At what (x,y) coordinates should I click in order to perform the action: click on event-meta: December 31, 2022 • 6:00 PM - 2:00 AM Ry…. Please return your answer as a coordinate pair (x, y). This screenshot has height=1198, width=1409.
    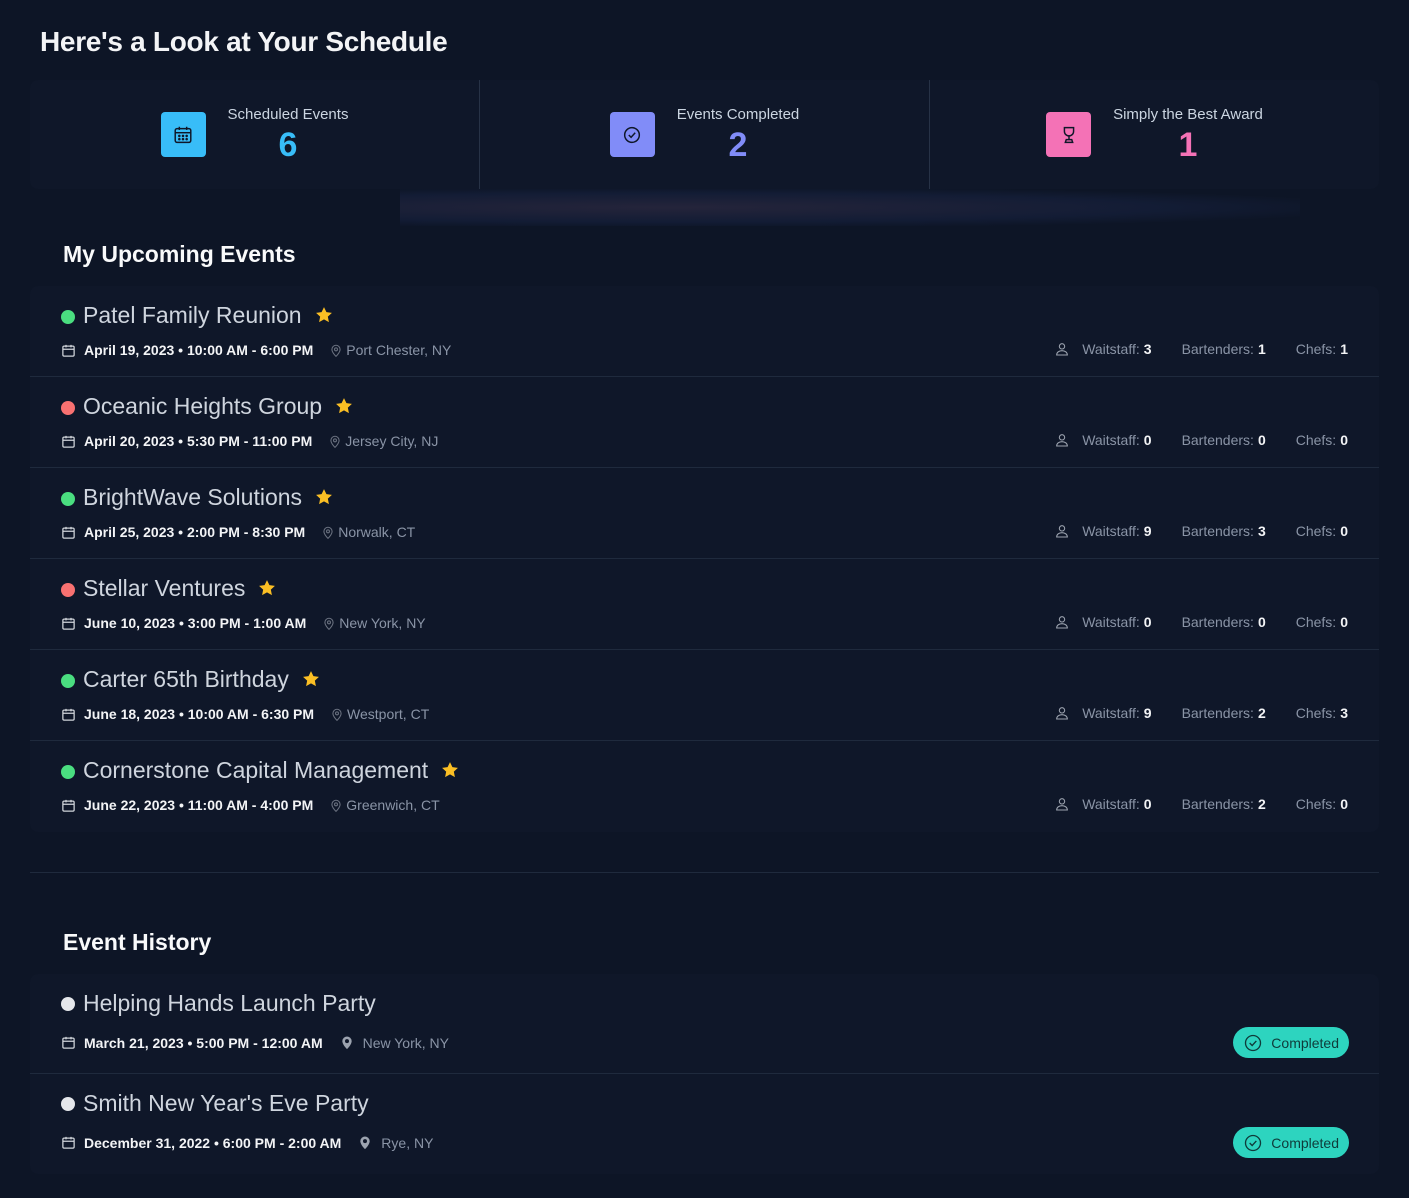
    Looking at the image, I should click on (247, 1142).